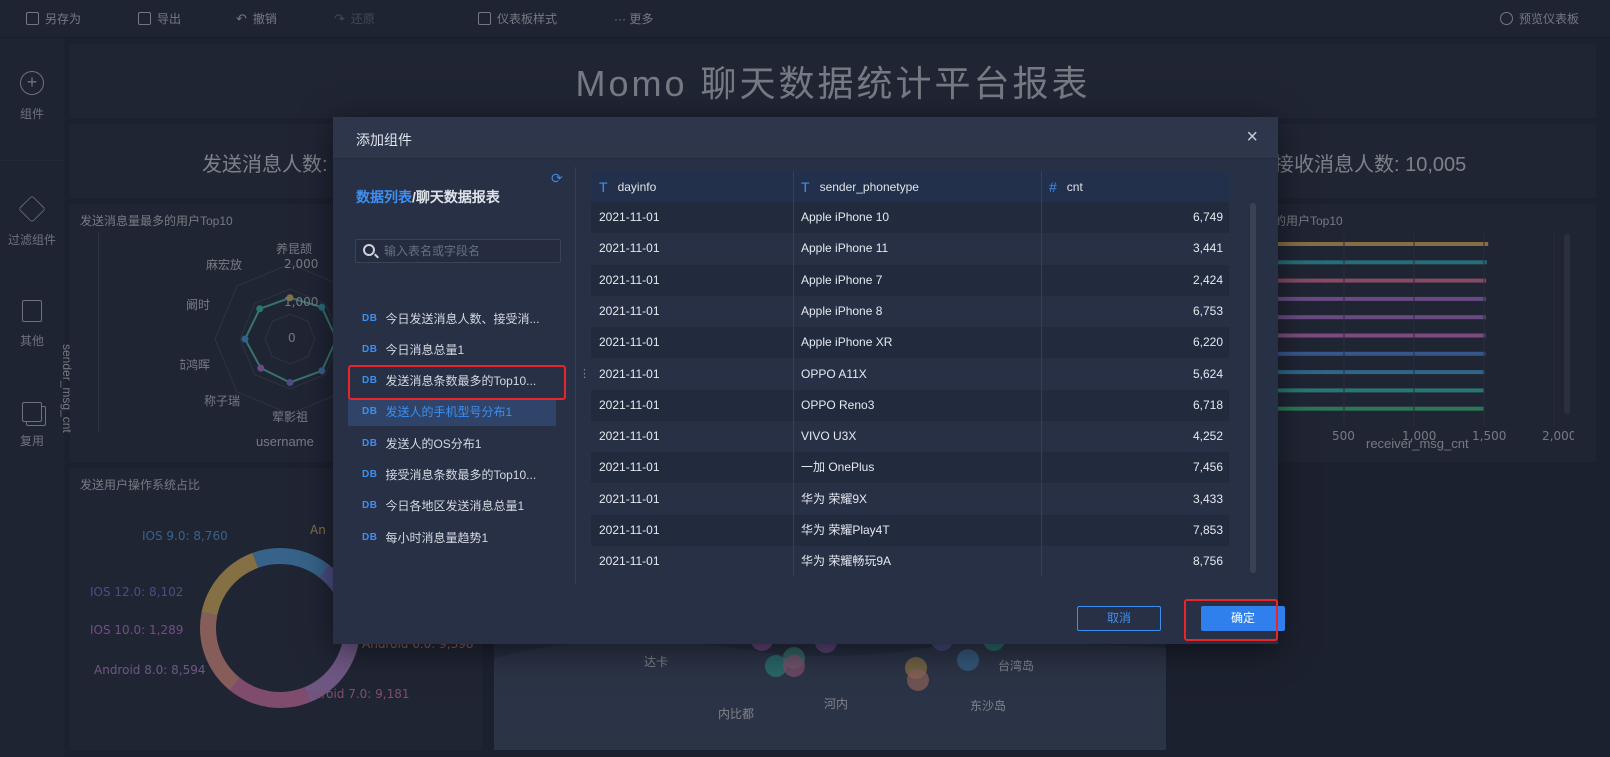  Describe the element at coordinates (457, 382) in the screenshot. I see `highlight-box-selected-dataset` at that location.